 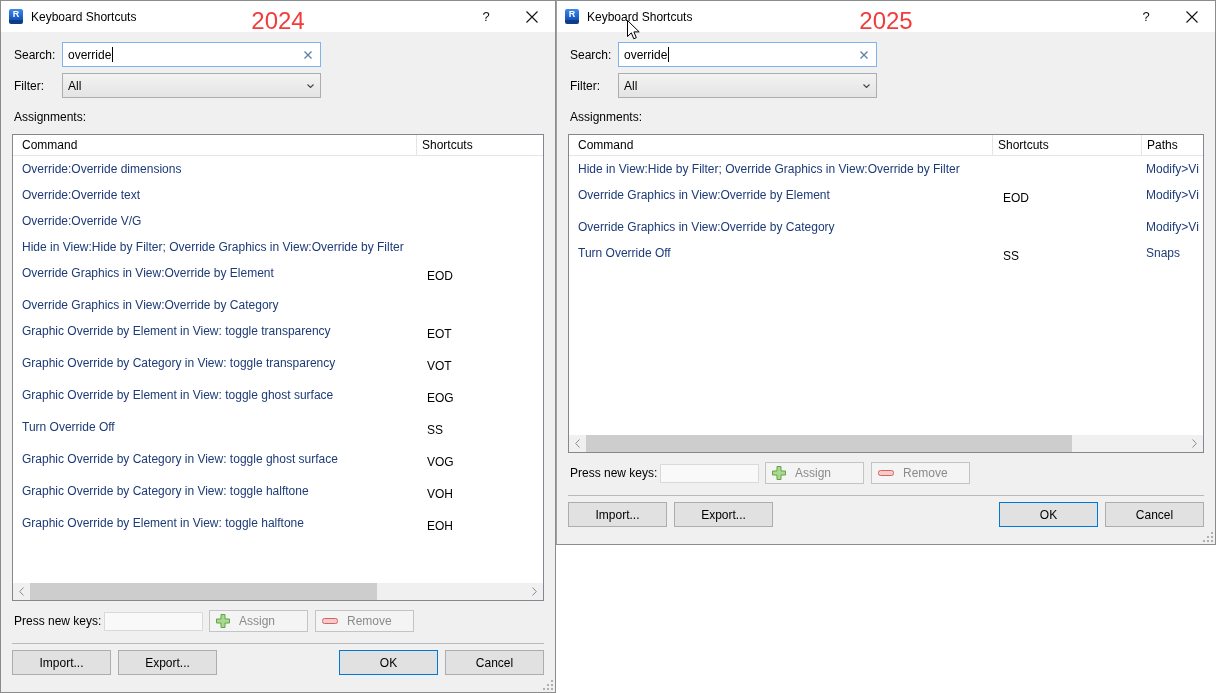 What do you see at coordinates (886, 21) in the screenshot?
I see `year-label: 2025` at bounding box center [886, 21].